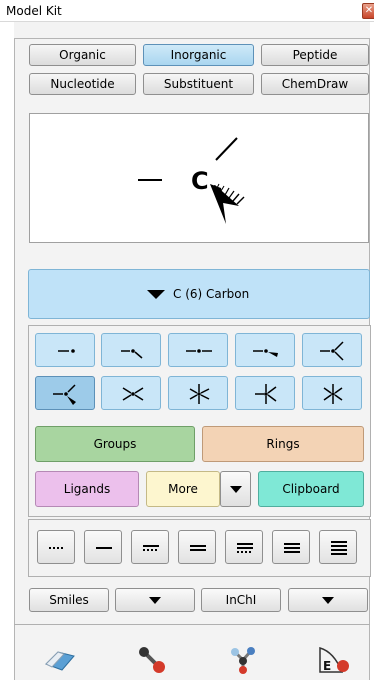 This screenshot has height=680, width=374. Describe the element at coordinates (198, 393) in the screenshot. I see `trigonal-bipyramidal-icon` at that location.